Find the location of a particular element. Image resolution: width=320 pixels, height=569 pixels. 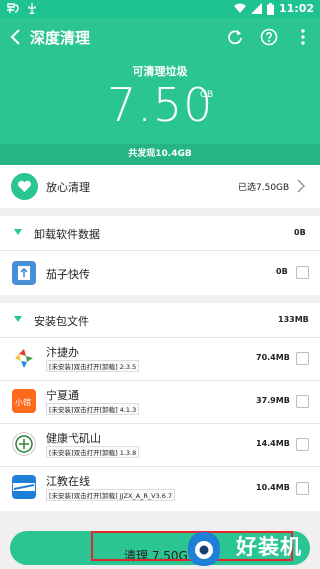

app-icon-jiankang is located at coordinates (24, 444).